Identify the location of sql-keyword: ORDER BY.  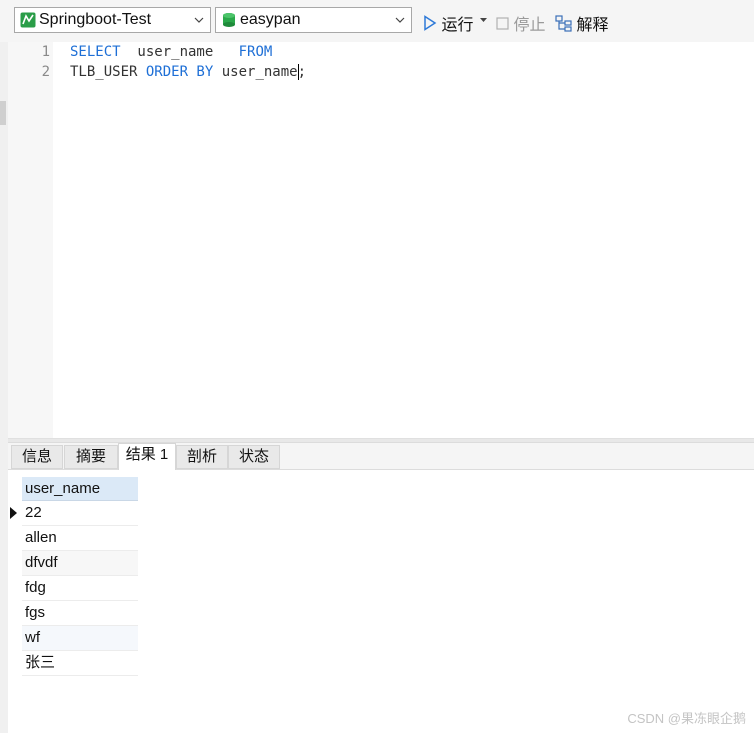
(179, 72).